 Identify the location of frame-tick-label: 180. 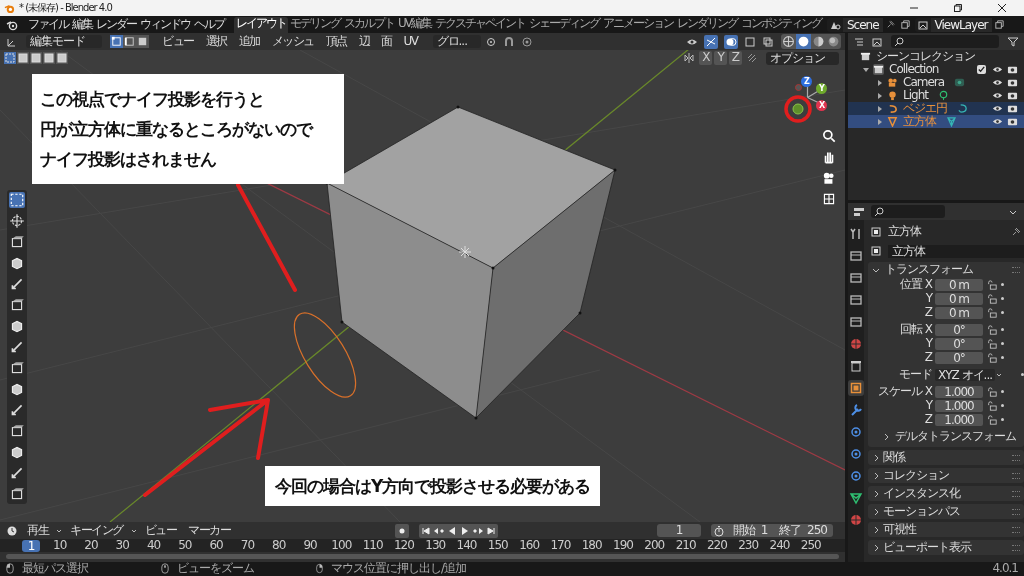
(591, 545).